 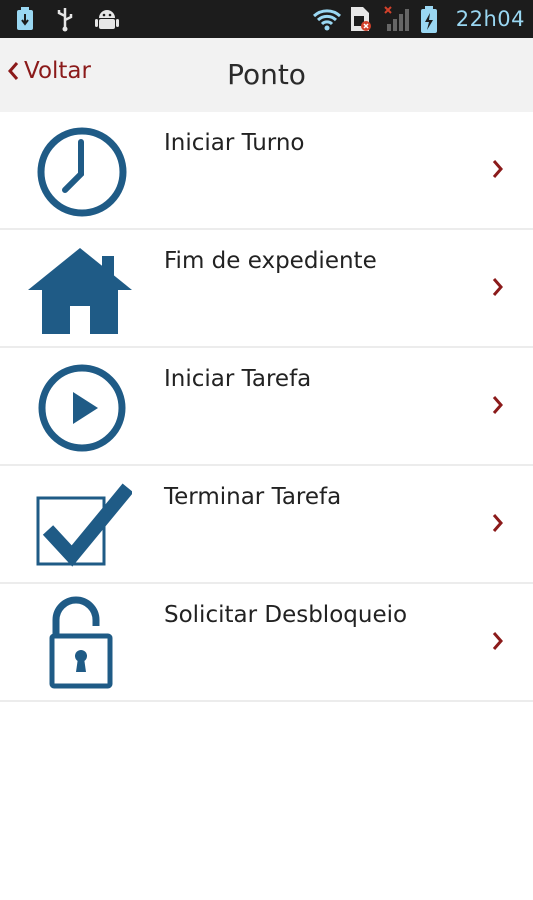 I want to click on list-item-label: Fim de expediente, so click(x=270, y=261).